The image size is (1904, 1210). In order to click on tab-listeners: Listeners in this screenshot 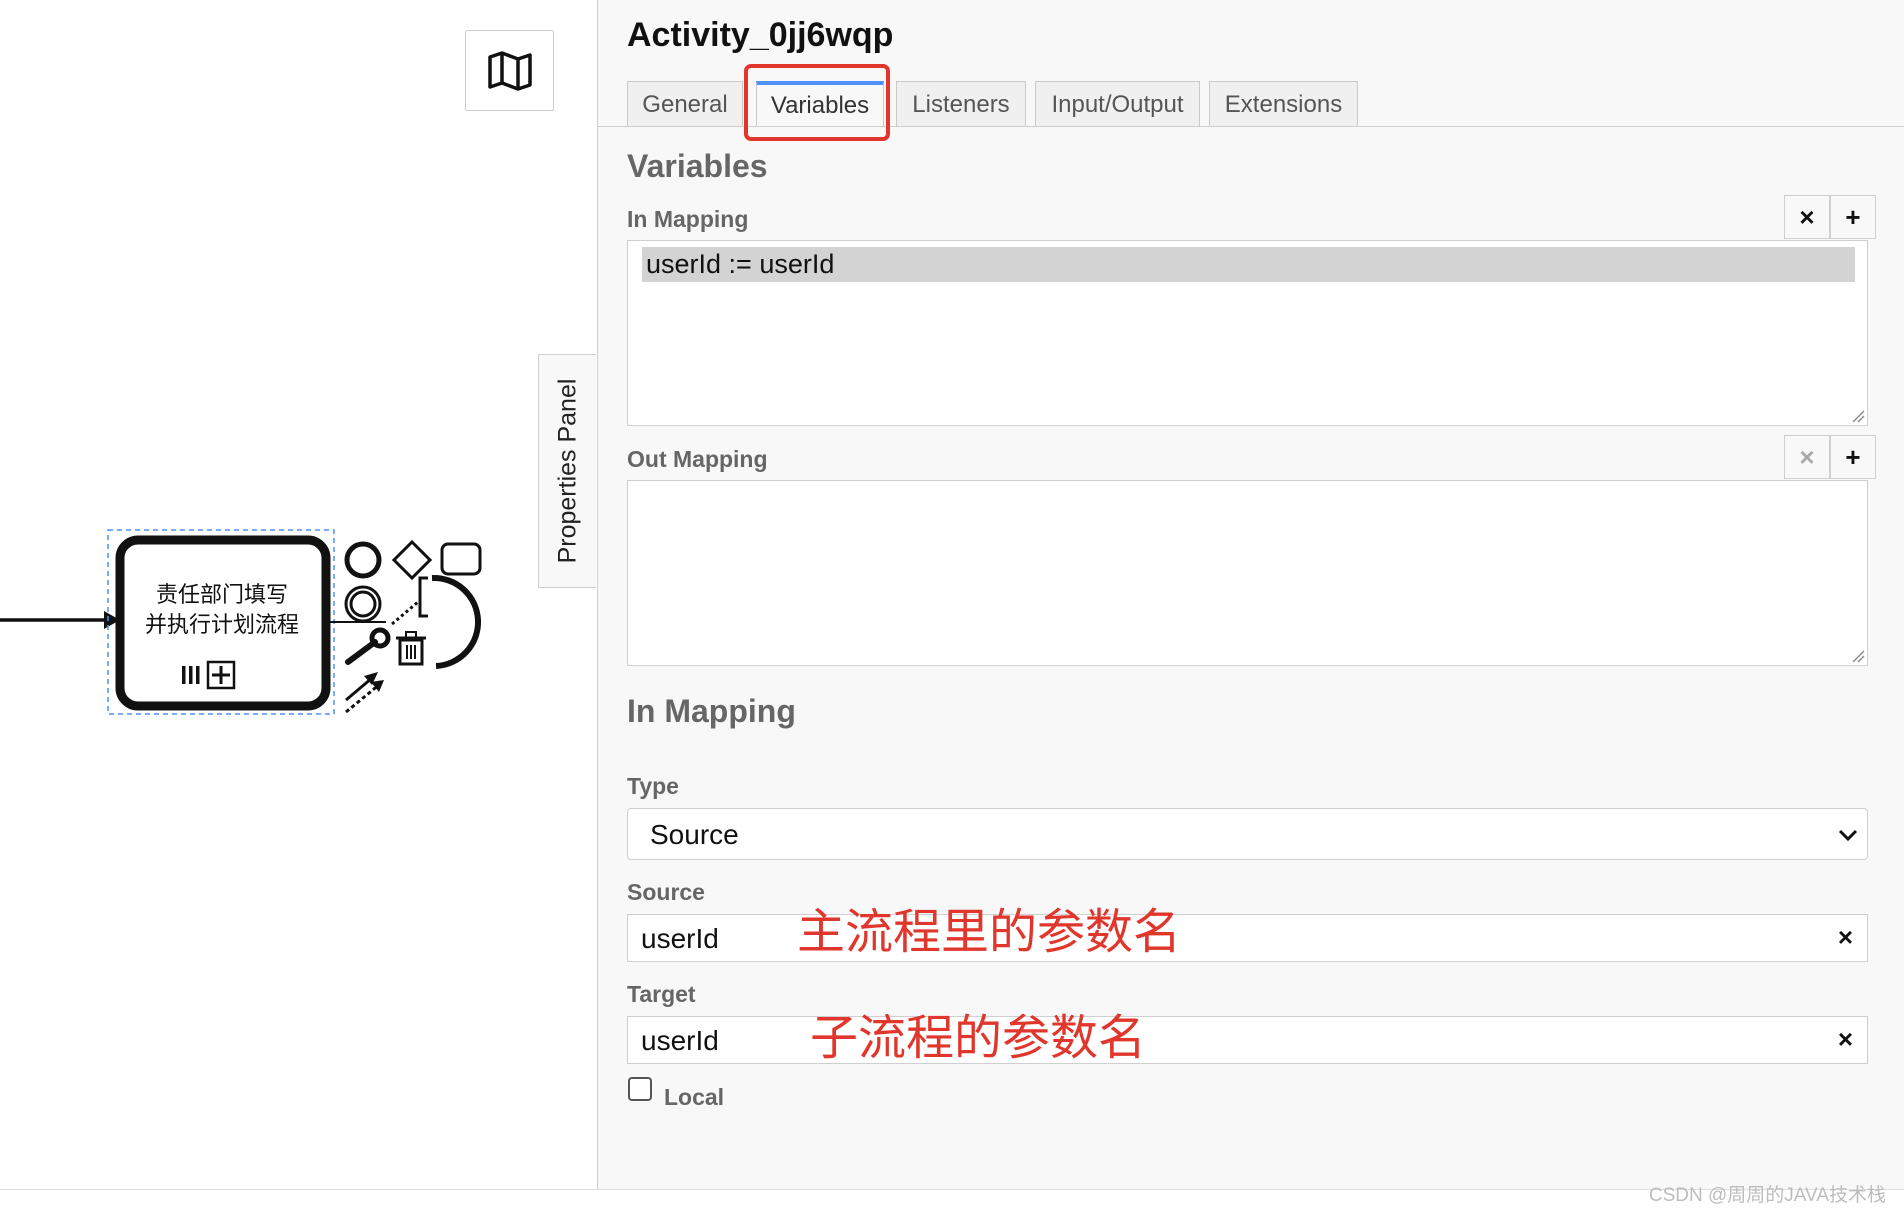, I will do `click(961, 104)`.